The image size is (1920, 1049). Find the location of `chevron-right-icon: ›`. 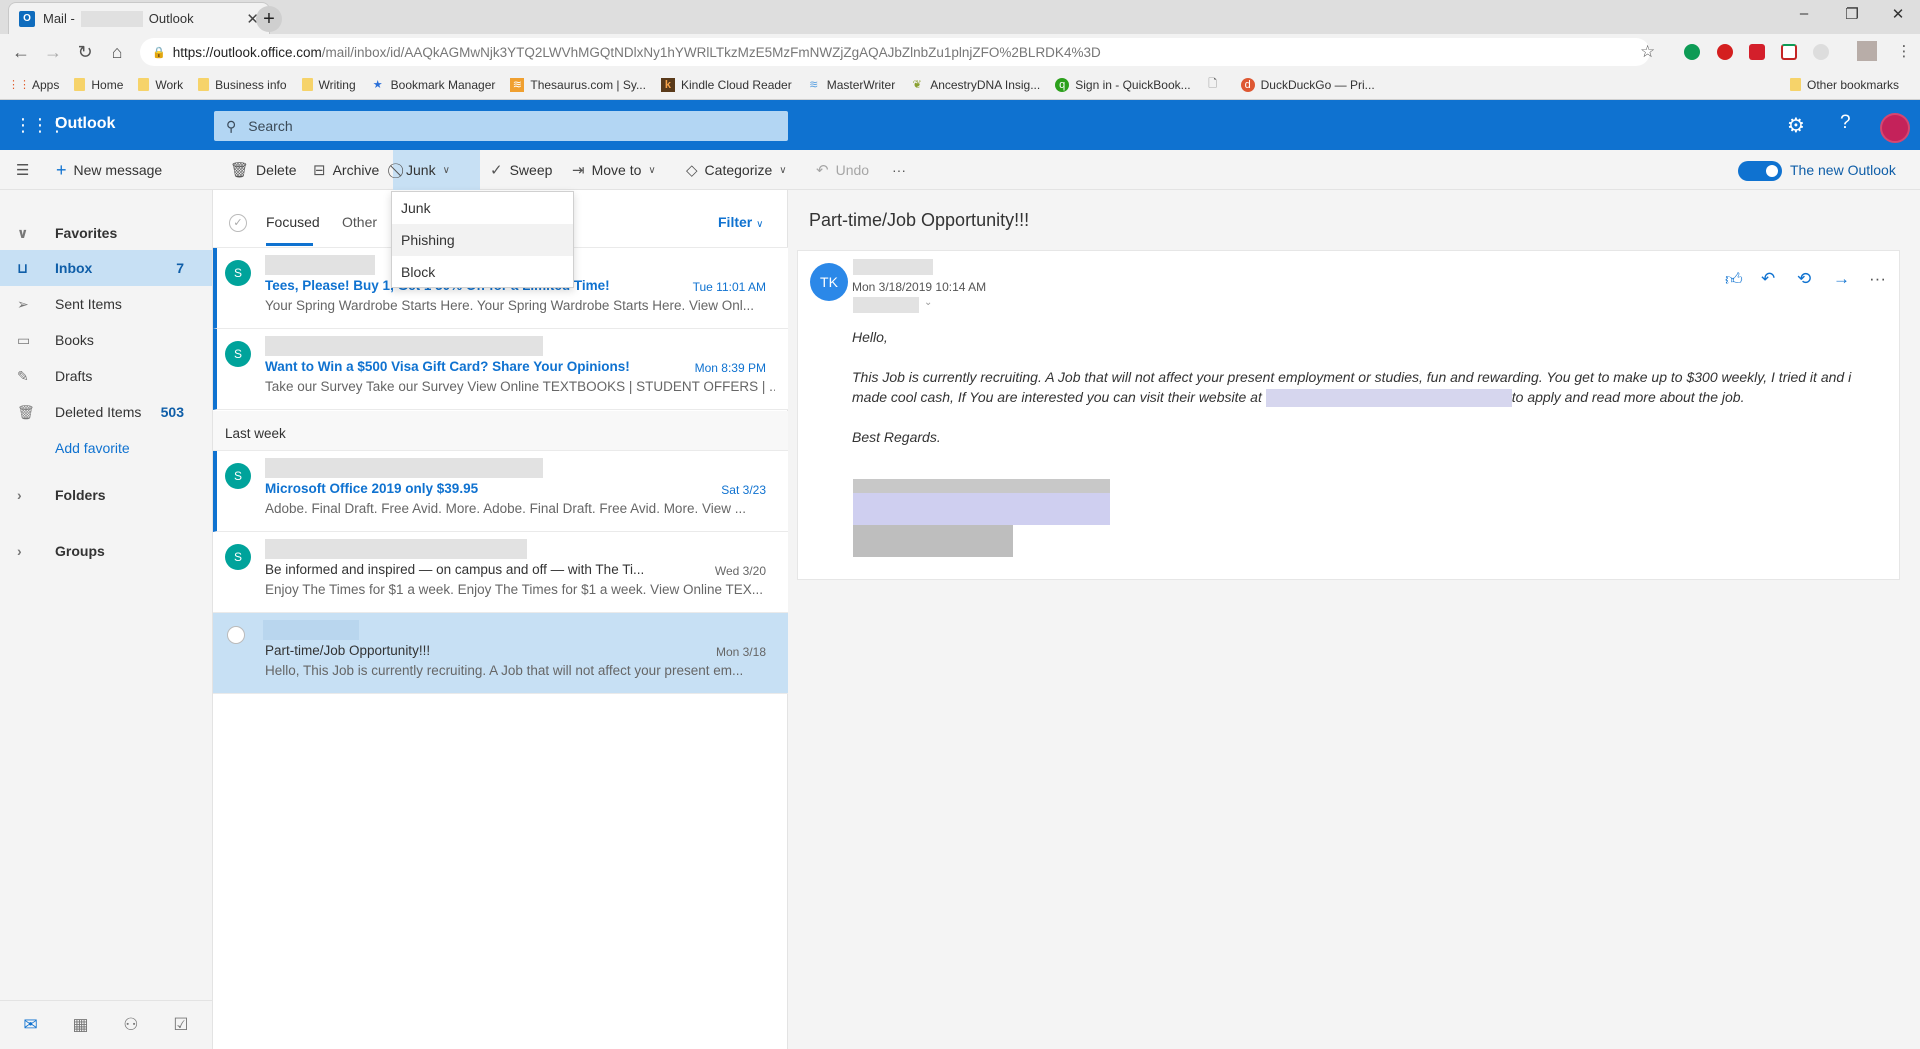

chevron-right-icon: › is located at coordinates (19, 495).